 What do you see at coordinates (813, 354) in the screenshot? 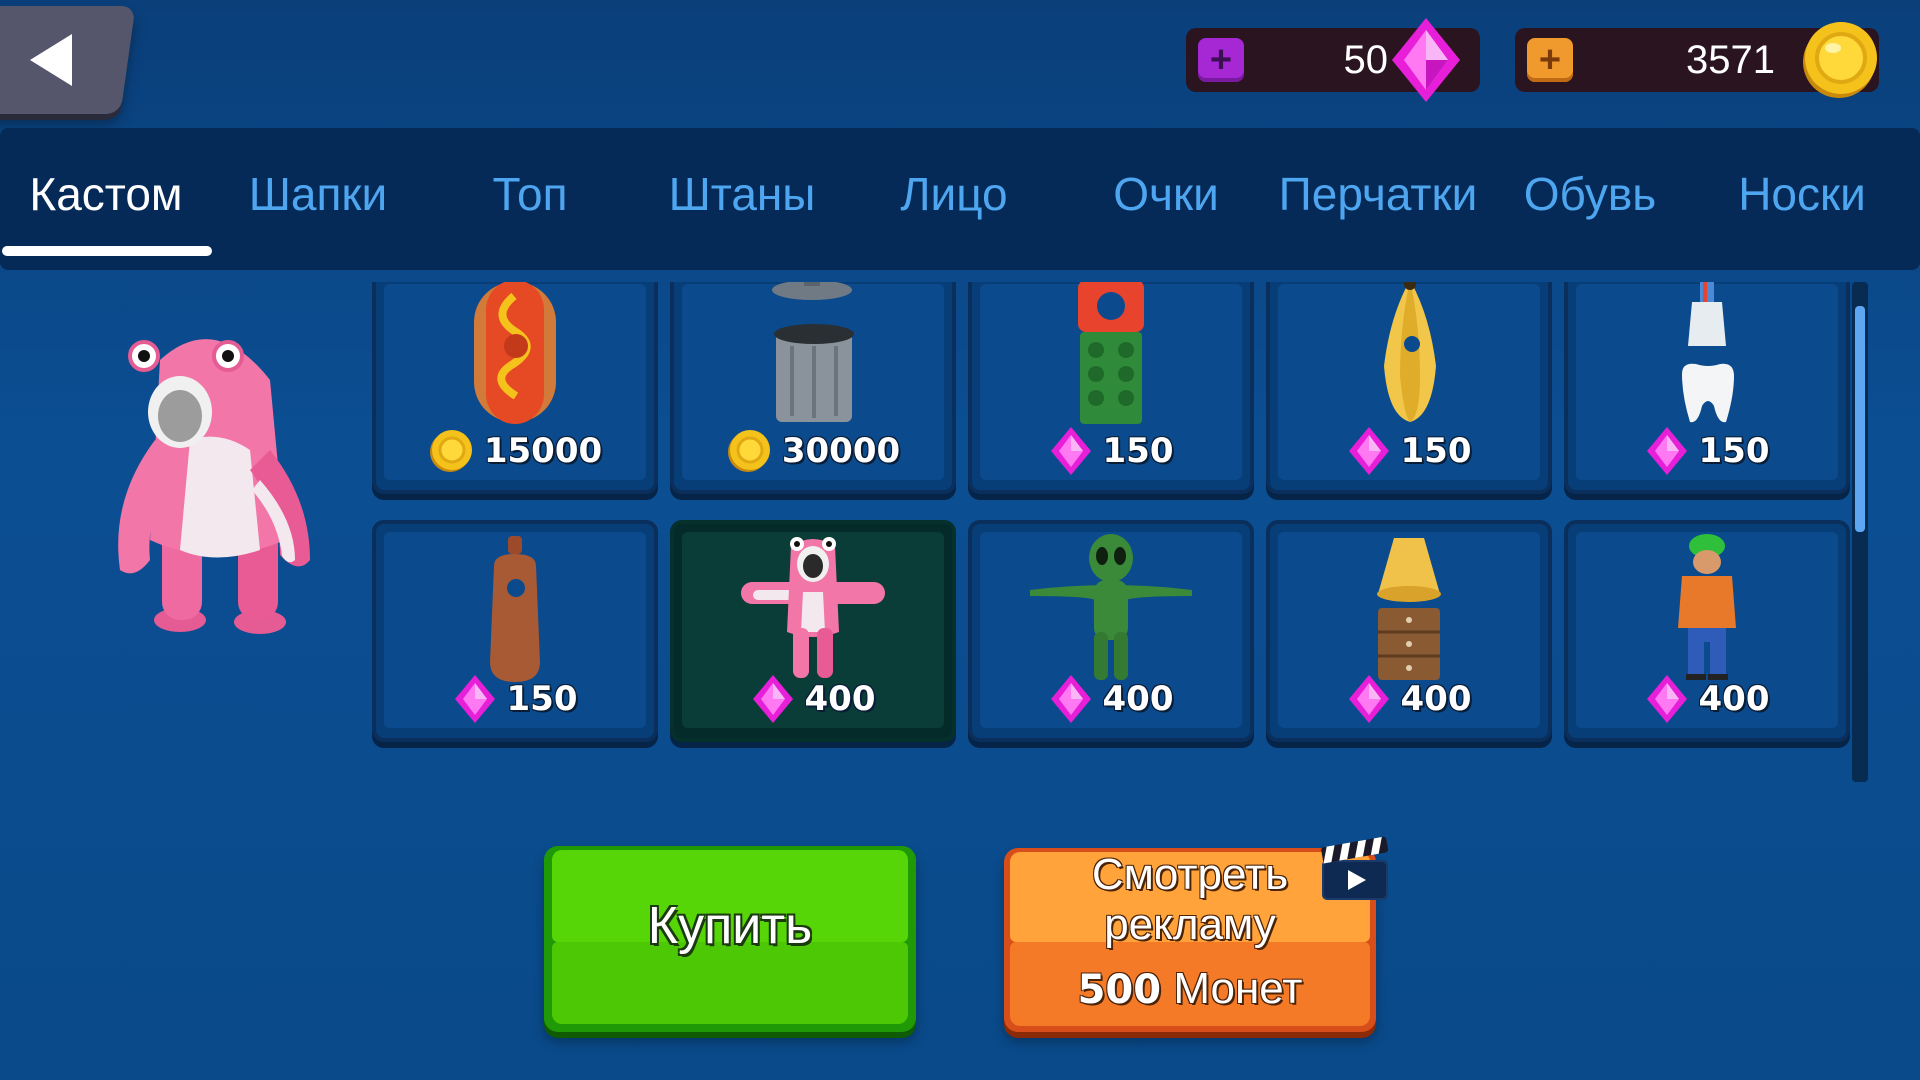
I see `trash-can-costume-icon` at bounding box center [813, 354].